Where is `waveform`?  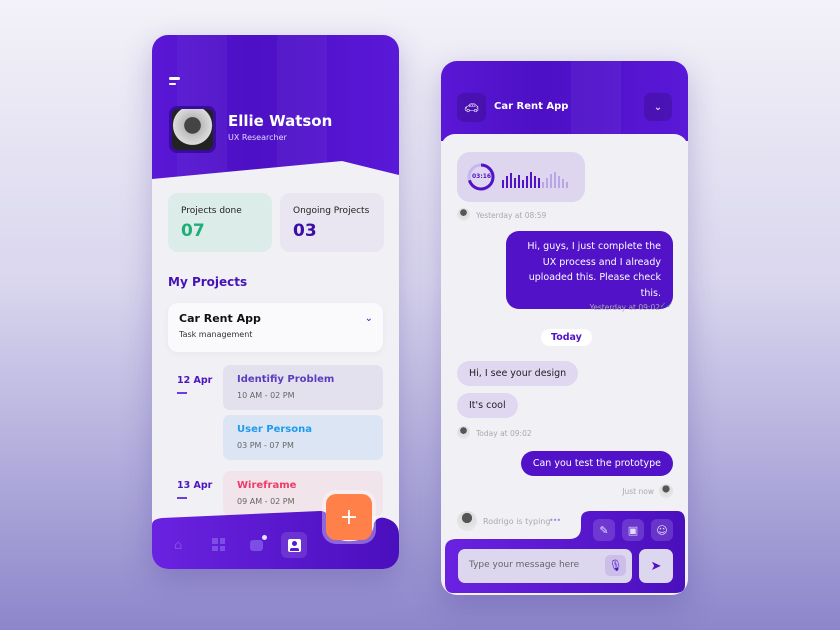
waveform is located at coordinates (535, 177).